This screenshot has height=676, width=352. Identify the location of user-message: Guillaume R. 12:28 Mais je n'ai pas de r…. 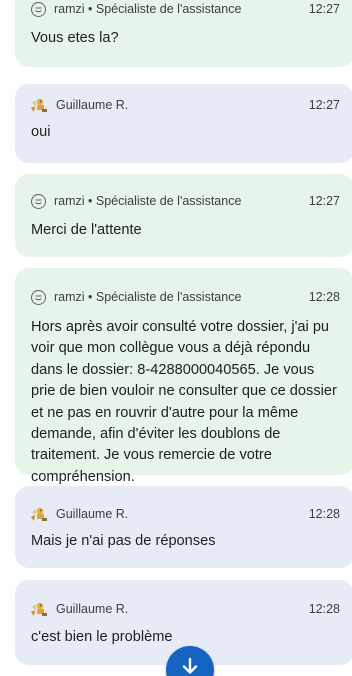
(183, 527).